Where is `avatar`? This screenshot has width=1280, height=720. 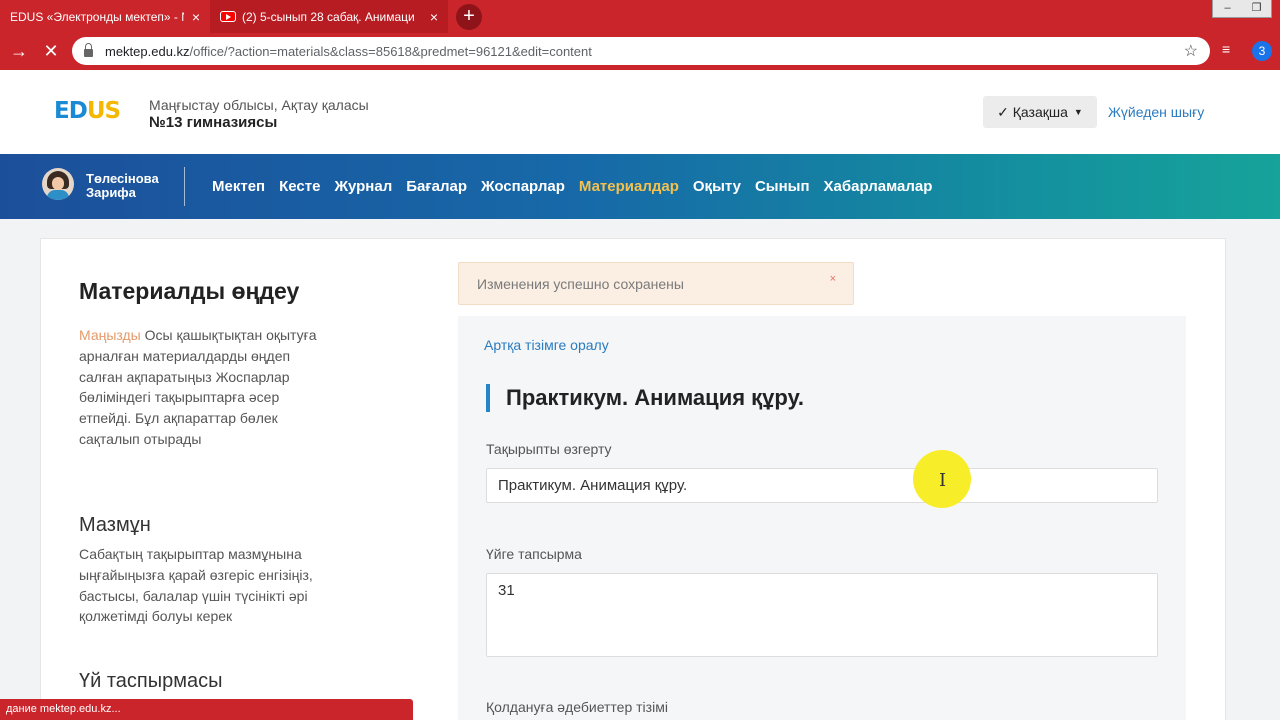
avatar is located at coordinates (58, 184).